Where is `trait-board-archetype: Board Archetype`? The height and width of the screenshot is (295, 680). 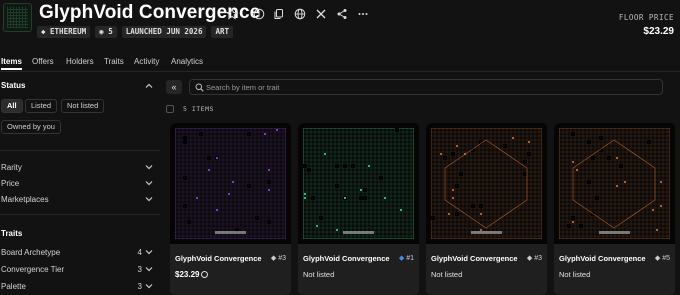
trait-board-archetype: Board Archetype is located at coordinates (30, 252).